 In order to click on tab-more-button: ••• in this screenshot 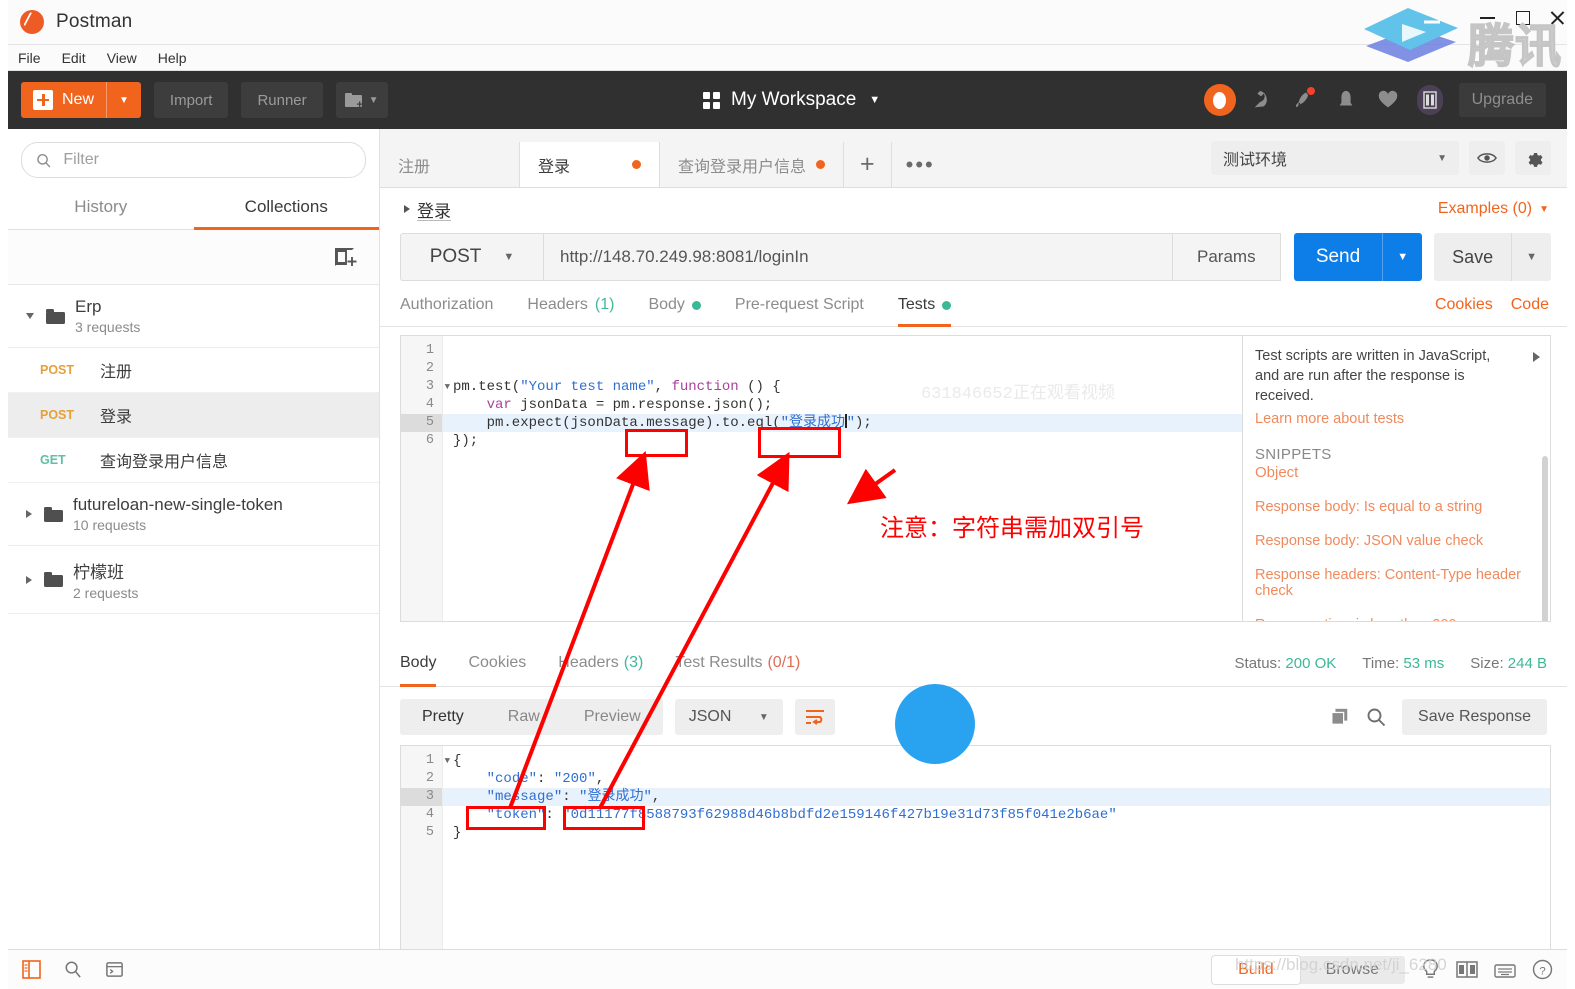, I will do `click(920, 164)`.